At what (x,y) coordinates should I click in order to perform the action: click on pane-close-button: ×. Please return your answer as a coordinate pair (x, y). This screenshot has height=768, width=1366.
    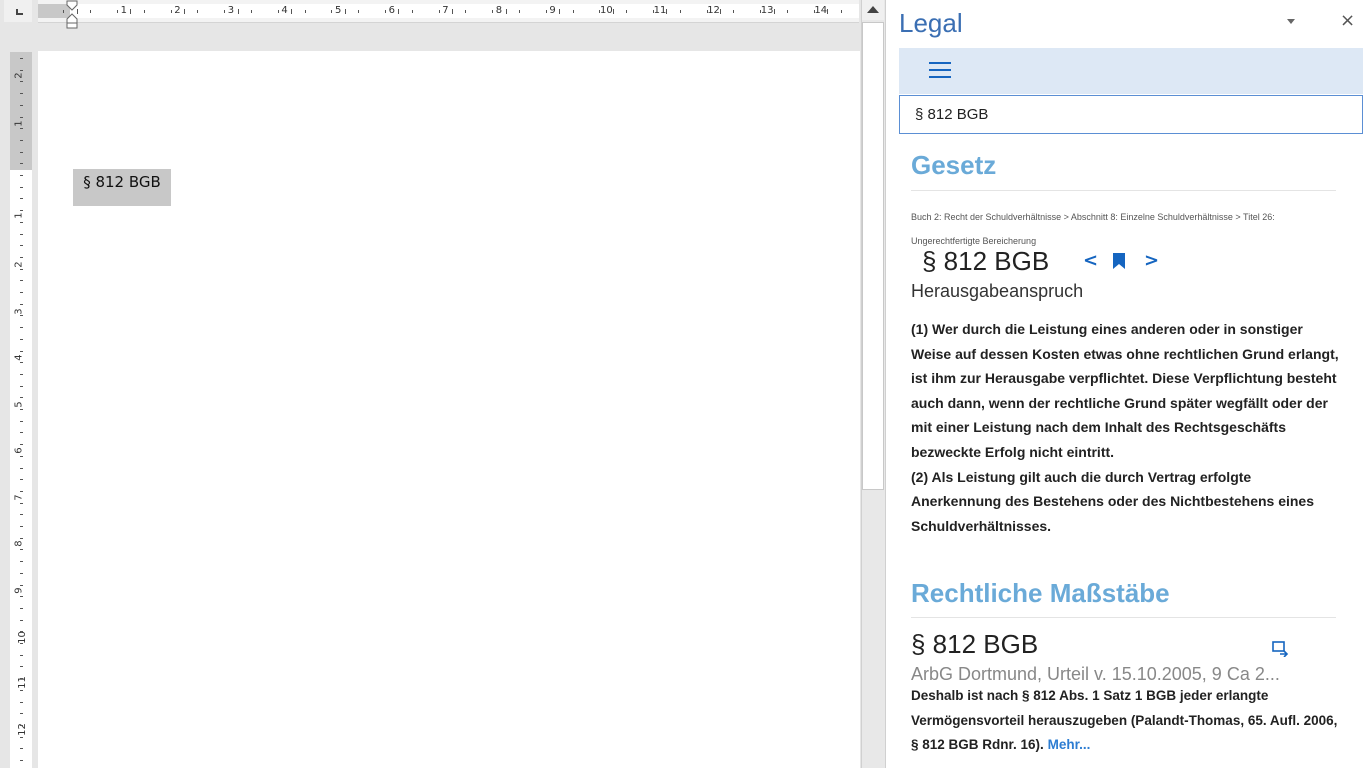
    Looking at the image, I should click on (1347, 20).